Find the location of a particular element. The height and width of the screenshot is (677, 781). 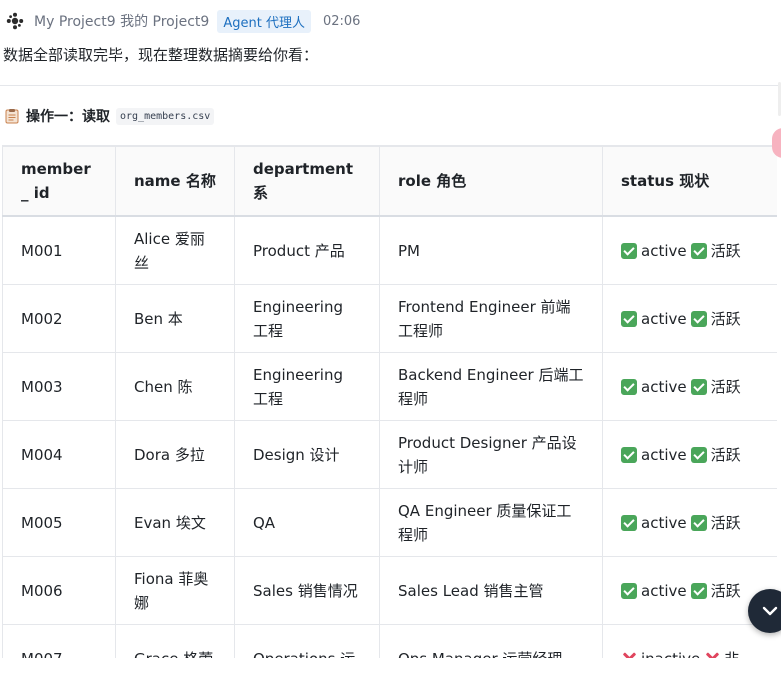

cell-name: Chen 陈 is located at coordinates (175, 386).